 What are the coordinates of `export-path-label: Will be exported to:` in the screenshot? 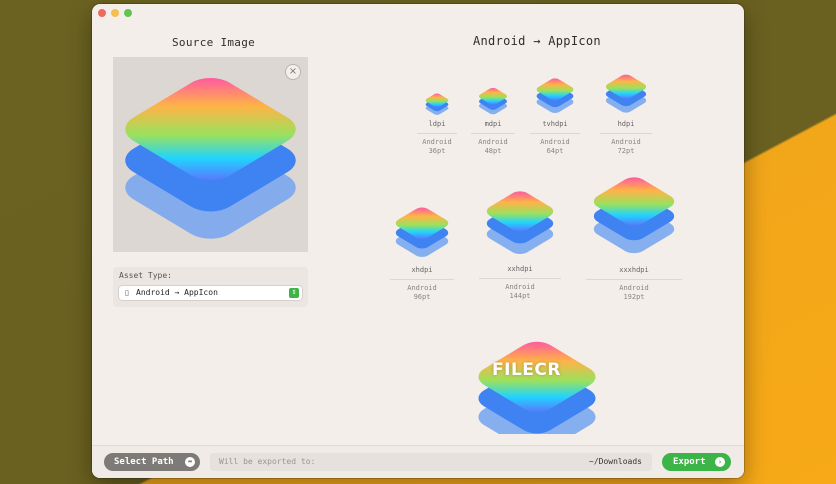 It's located at (267, 461).